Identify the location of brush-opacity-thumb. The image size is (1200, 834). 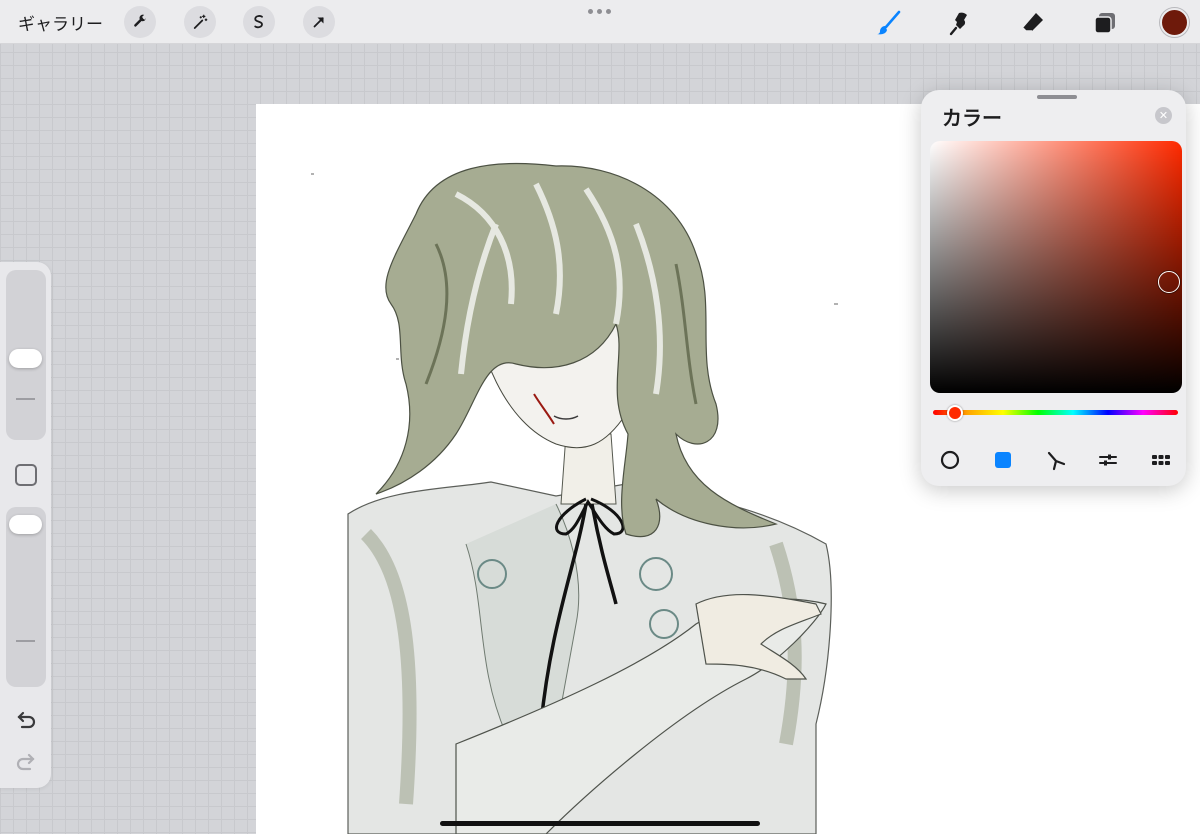
(25, 525).